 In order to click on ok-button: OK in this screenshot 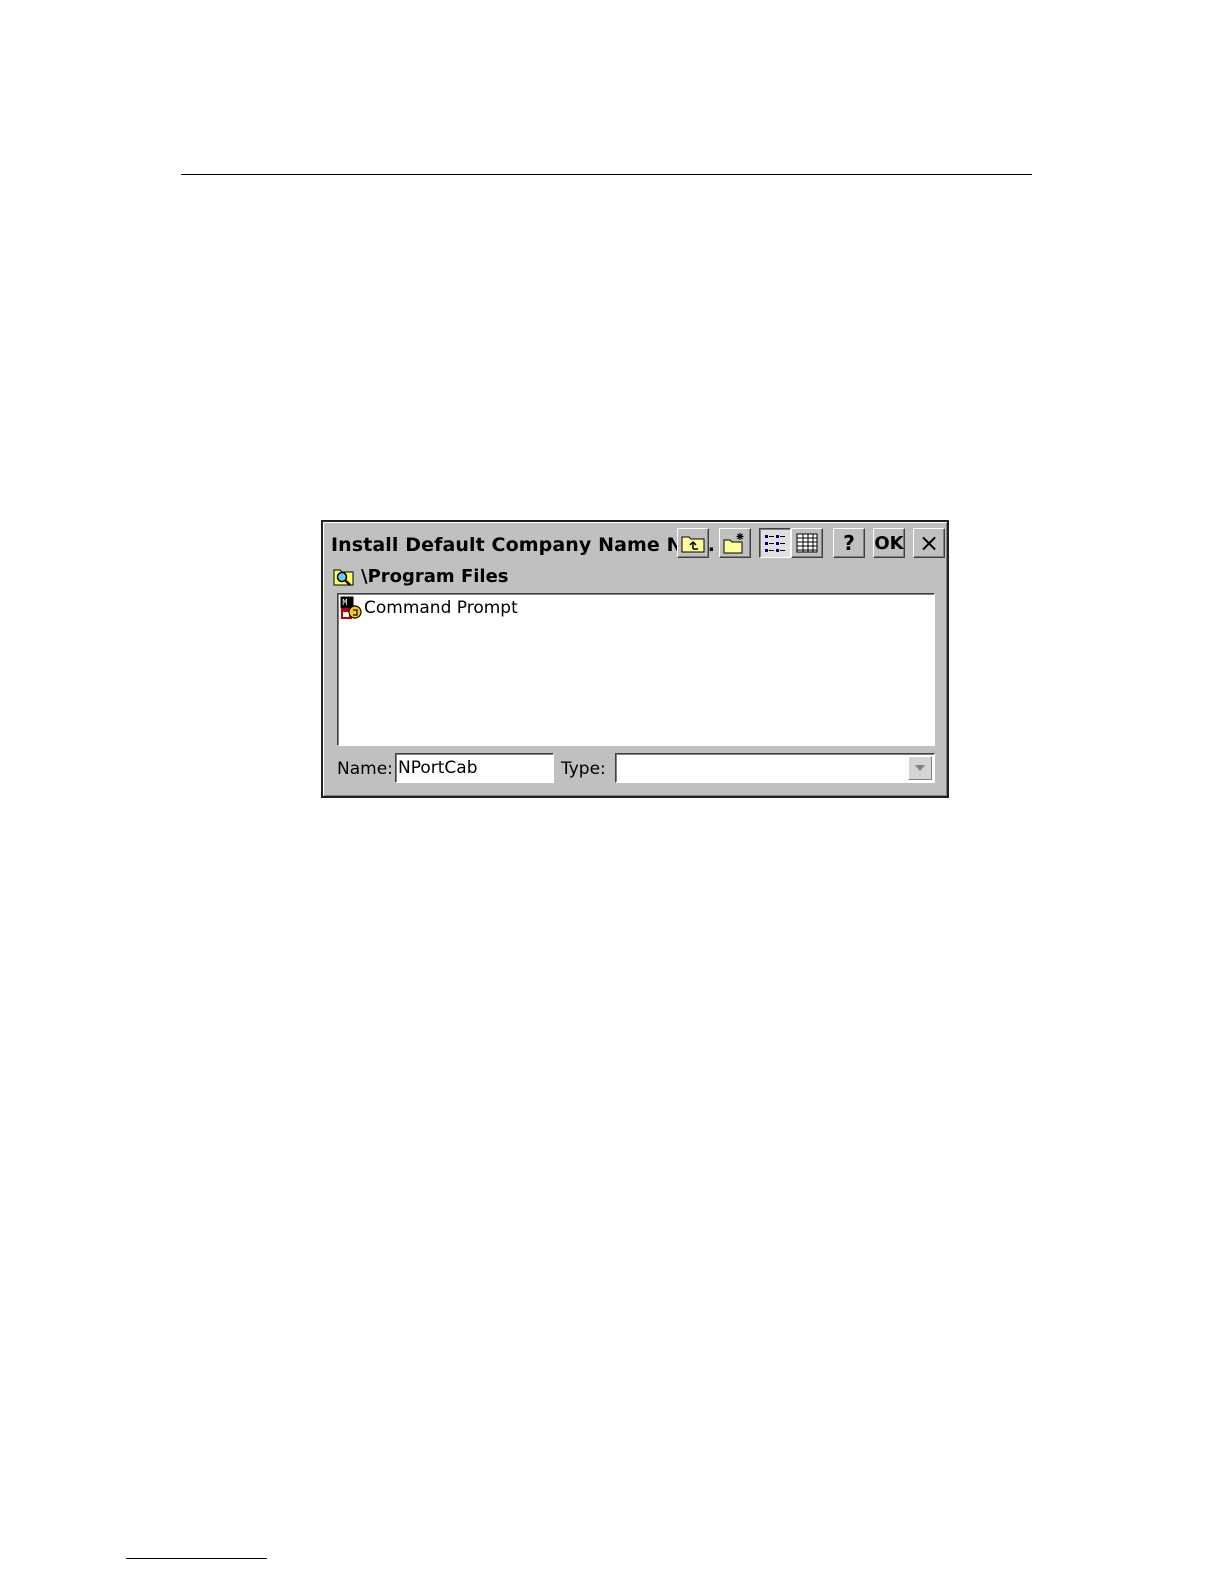, I will do `click(889, 543)`.